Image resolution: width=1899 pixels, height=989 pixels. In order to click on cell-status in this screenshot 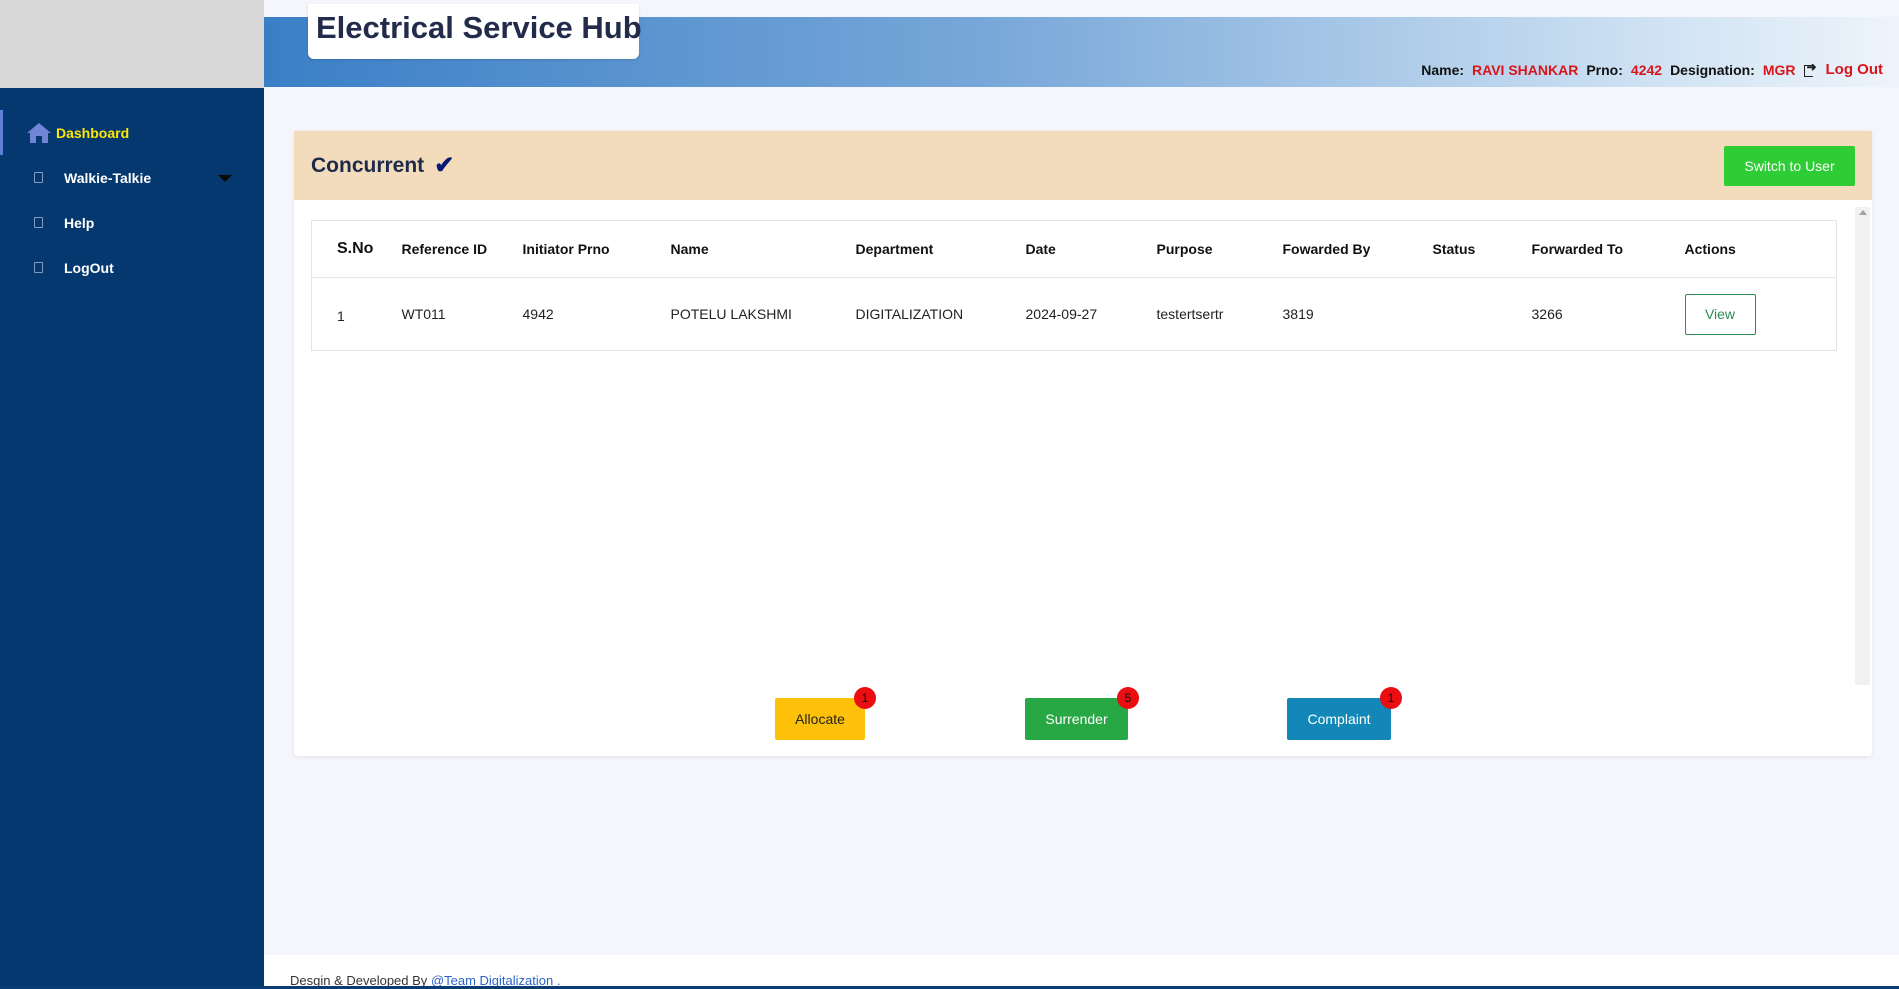, I will do `click(1482, 314)`.